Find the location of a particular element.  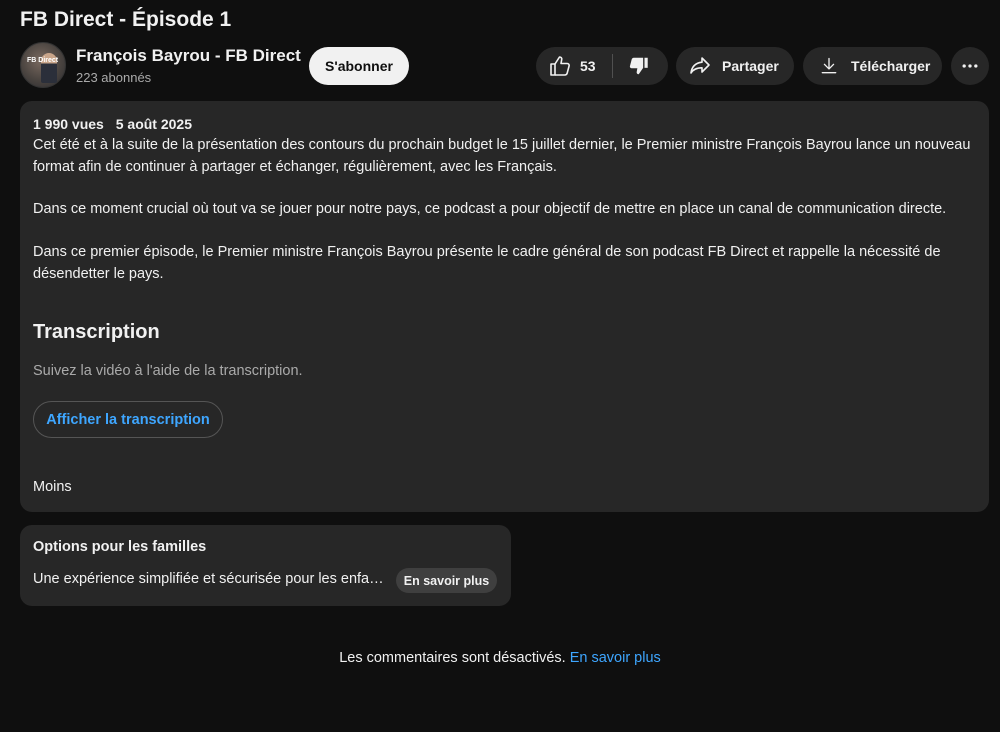

more-horizontal-icon is located at coordinates (970, 66).